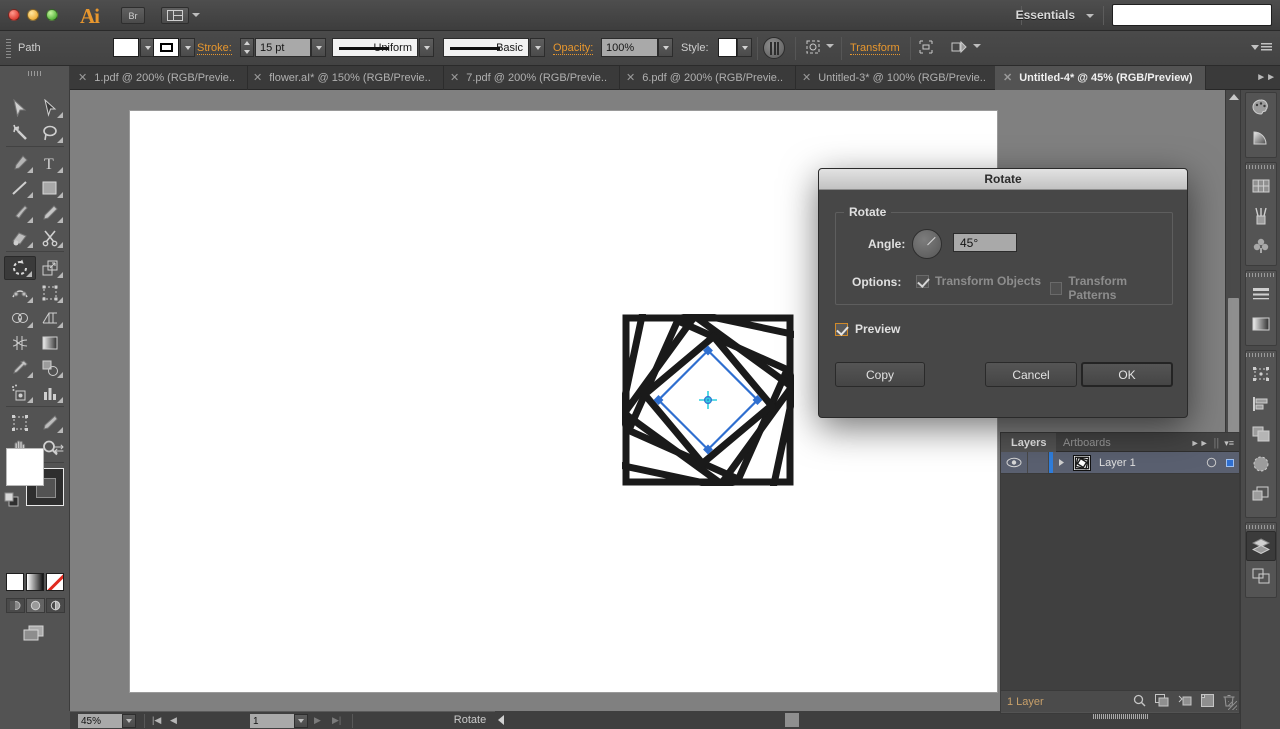 The height and width of the screenshot is (729, 1280). What do you see at coordinates (1266, 77) in the screenshot?
I see `tabbar-collapse-icon: ►►` at bounding box center [1266, 77].